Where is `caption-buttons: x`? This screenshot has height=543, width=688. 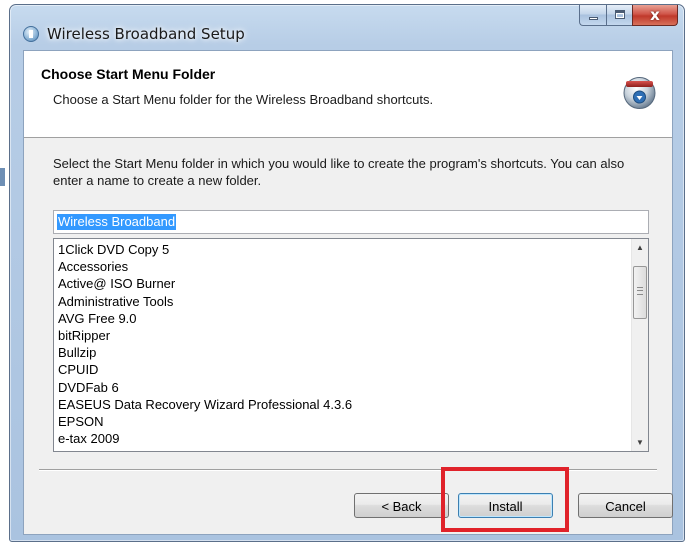
caption-buttons: x is located at coordinates (628, 16).